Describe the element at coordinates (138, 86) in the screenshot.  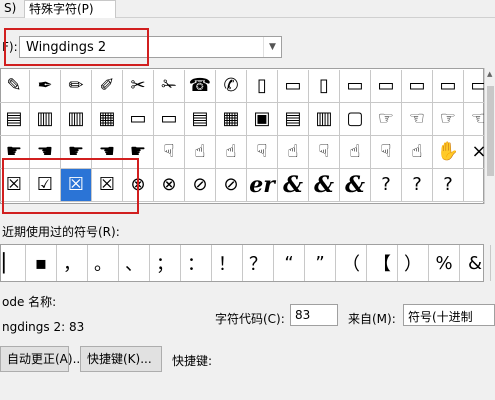
I see `symbol-cell: ✂` at that location.